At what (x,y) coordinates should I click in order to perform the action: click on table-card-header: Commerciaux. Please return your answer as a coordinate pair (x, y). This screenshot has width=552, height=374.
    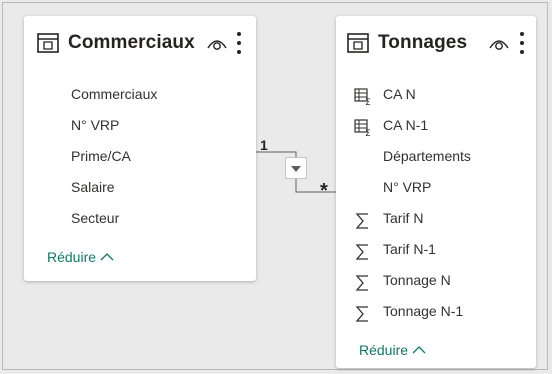
    Looking at the image, I should click on (140, 42).